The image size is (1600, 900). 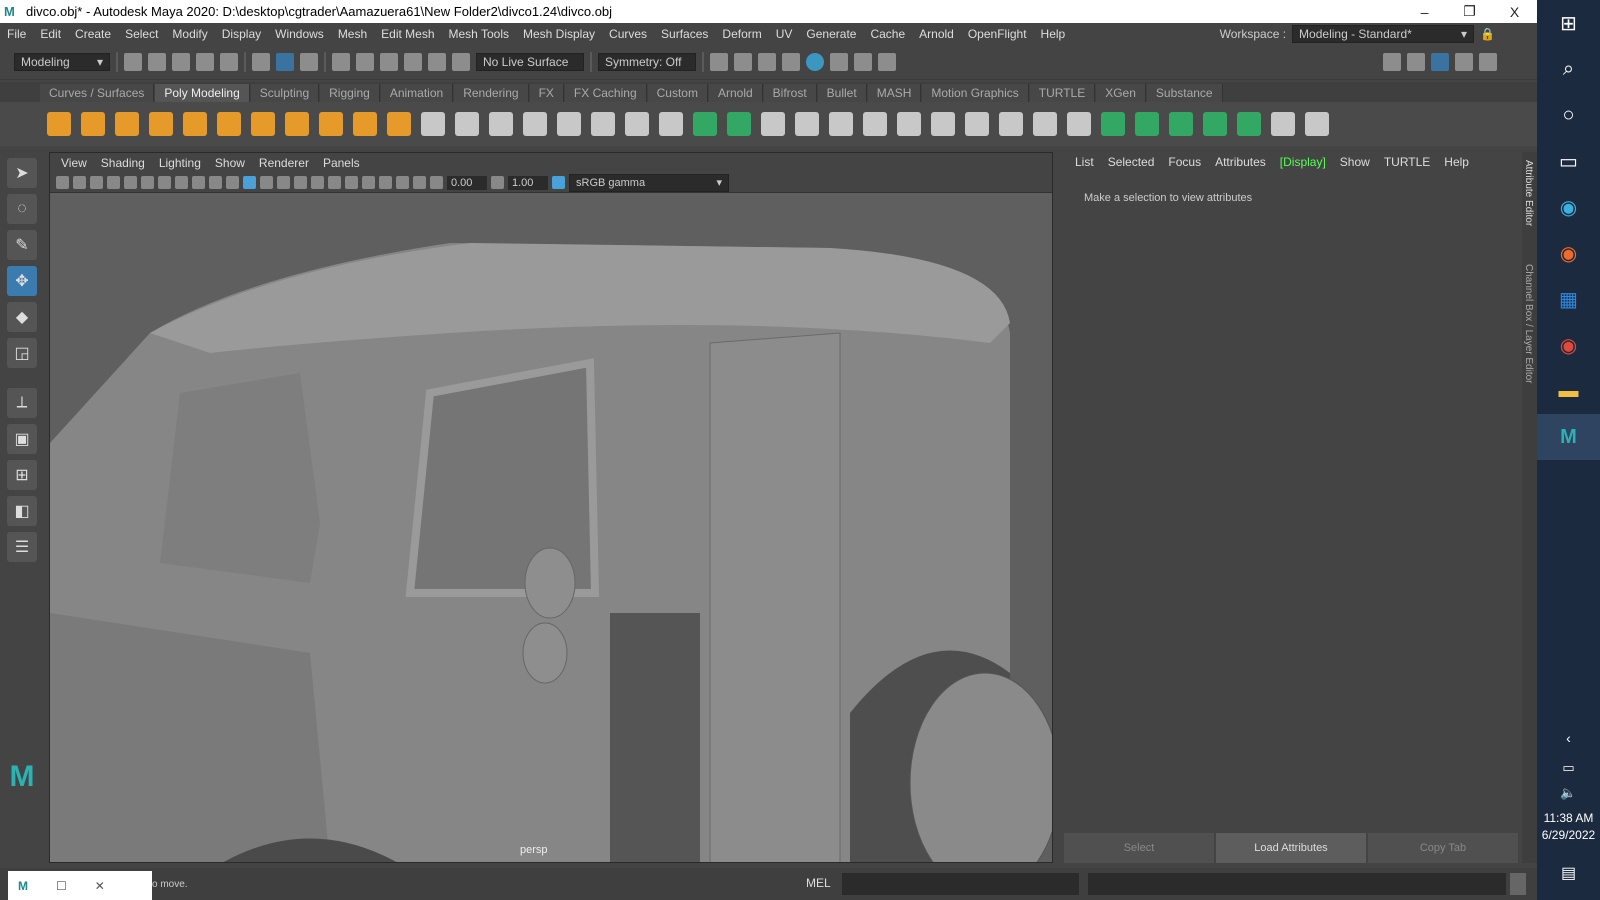 I want to click on fill-hole-icon, so click(x=841, y=124).